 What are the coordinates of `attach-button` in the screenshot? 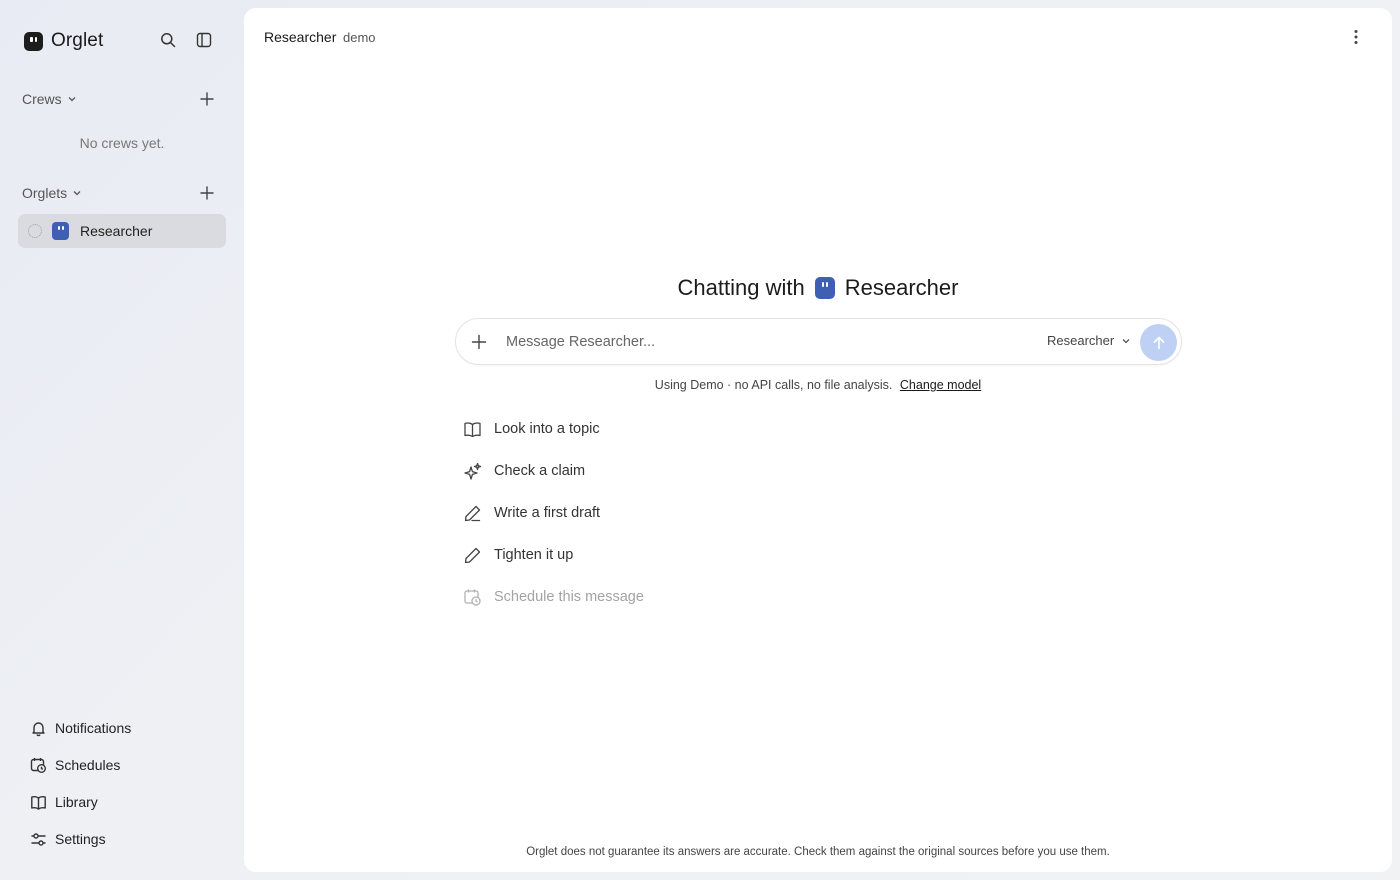 It's located at (479, 342).